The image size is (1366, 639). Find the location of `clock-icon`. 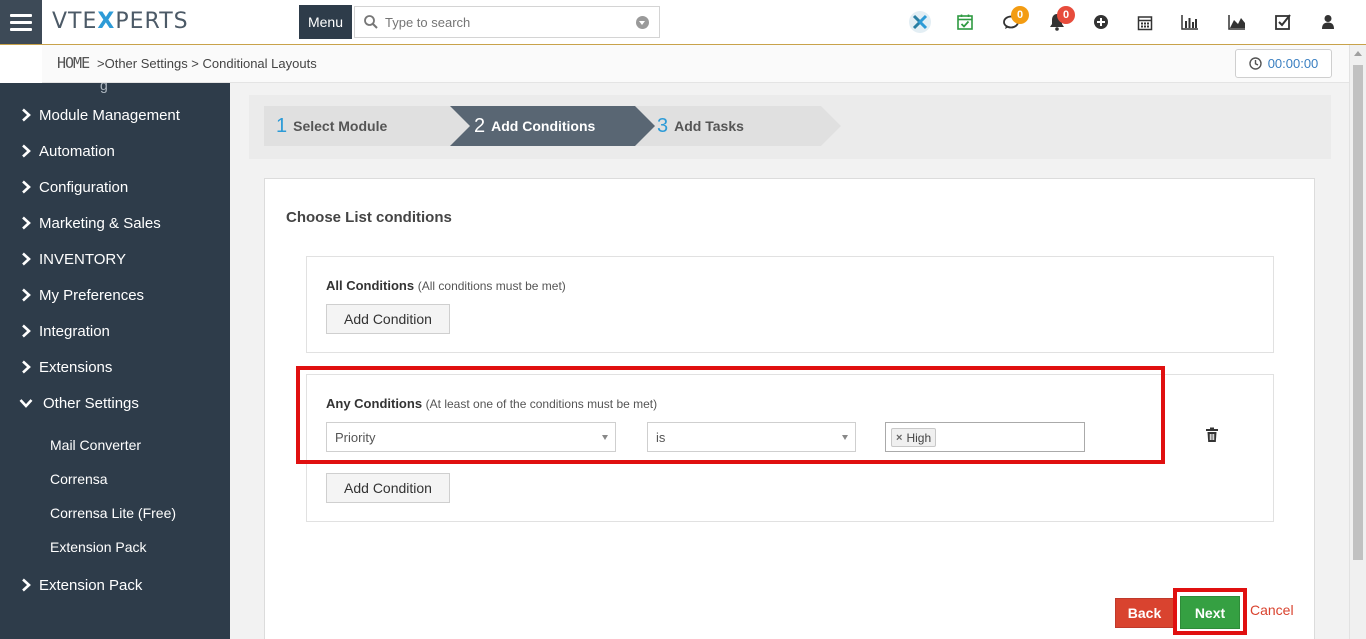

clock-icon is located at coordinates (1255, 63).